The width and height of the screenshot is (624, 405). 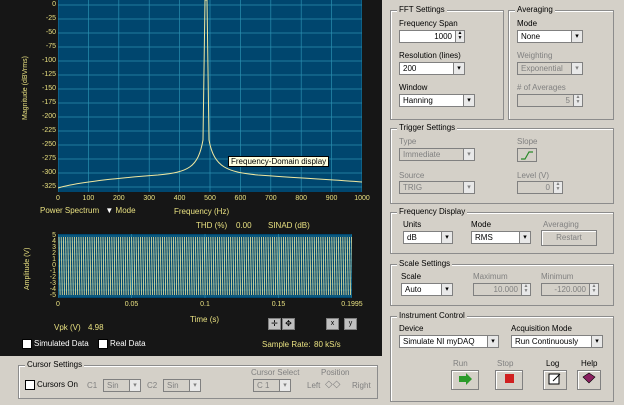 What do you see at coordinates (48, 130) in the screenshot?
I see `spectrum-y-tick: -225` at bounding box center [48, 130].